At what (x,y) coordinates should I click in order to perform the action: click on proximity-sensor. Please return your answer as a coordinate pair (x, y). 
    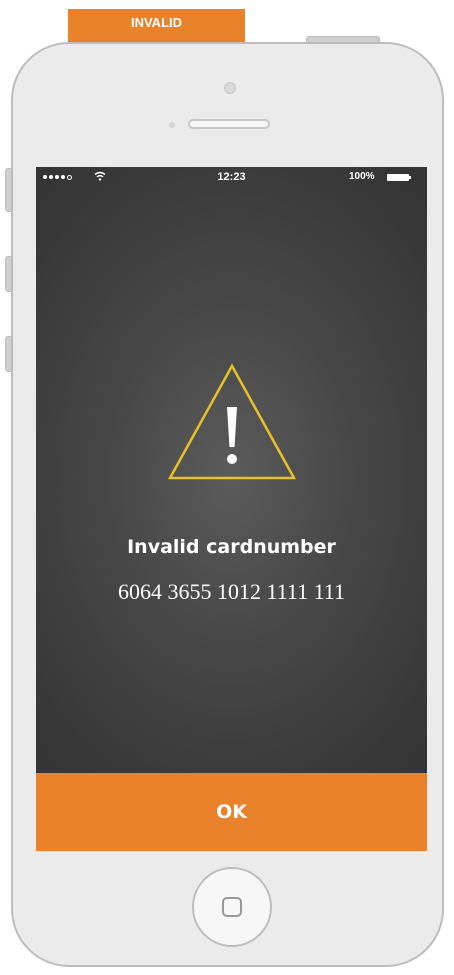
    Looking at the image, I should click on (172, 125).